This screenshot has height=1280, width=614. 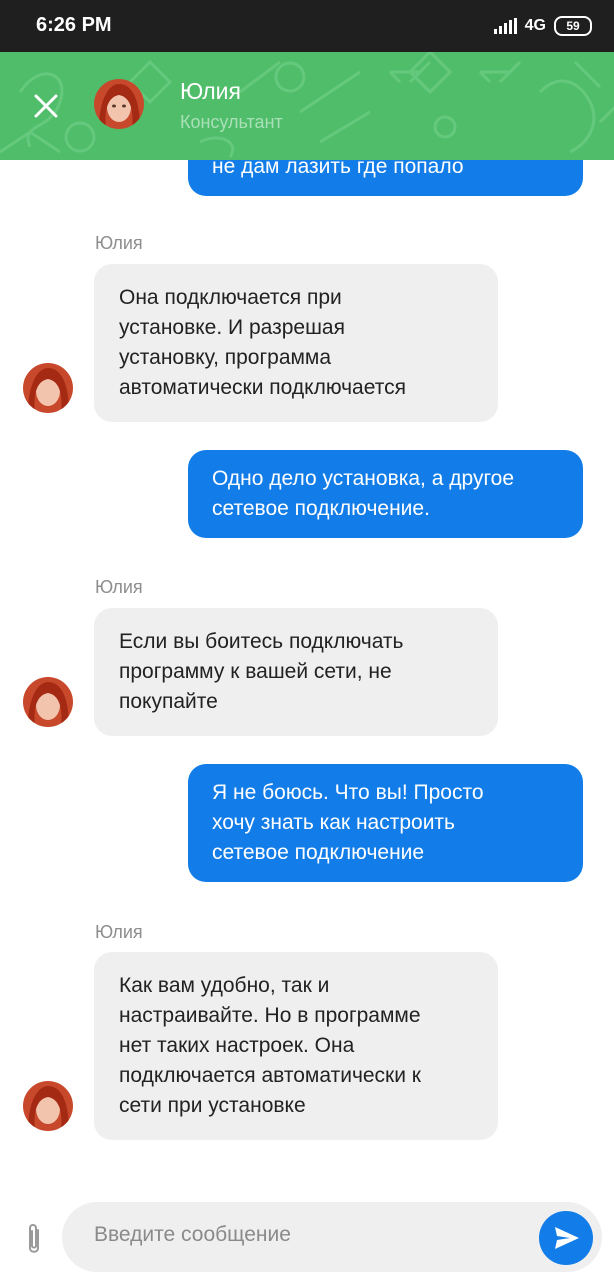 I want to click on header-pattern, so click(x=307, y=105).